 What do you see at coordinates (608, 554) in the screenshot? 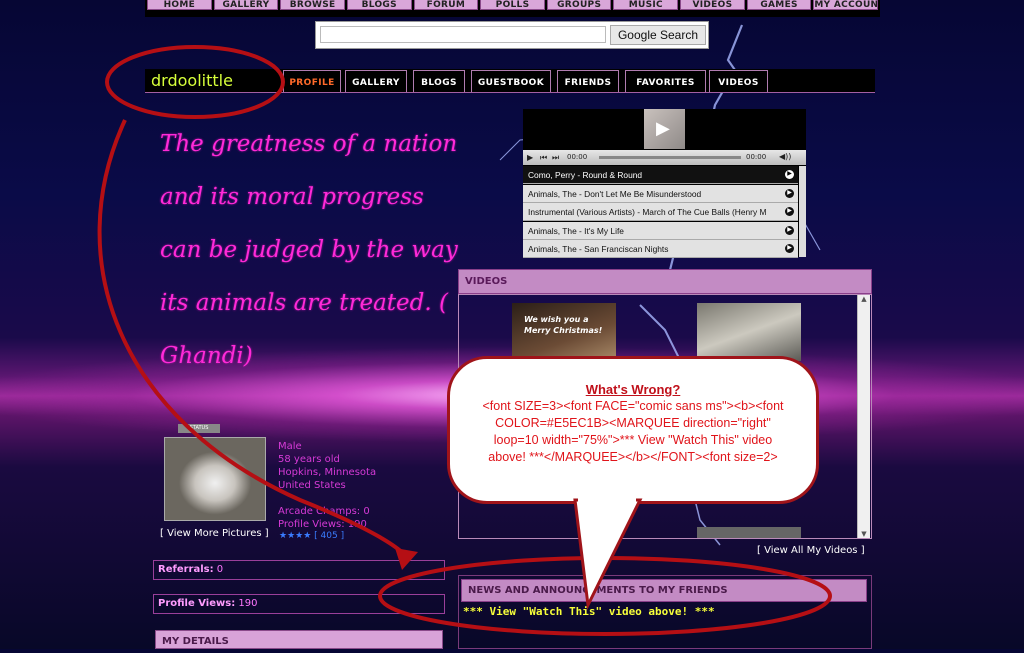
I see `callout-pointer` at bounding box center [608, 554].